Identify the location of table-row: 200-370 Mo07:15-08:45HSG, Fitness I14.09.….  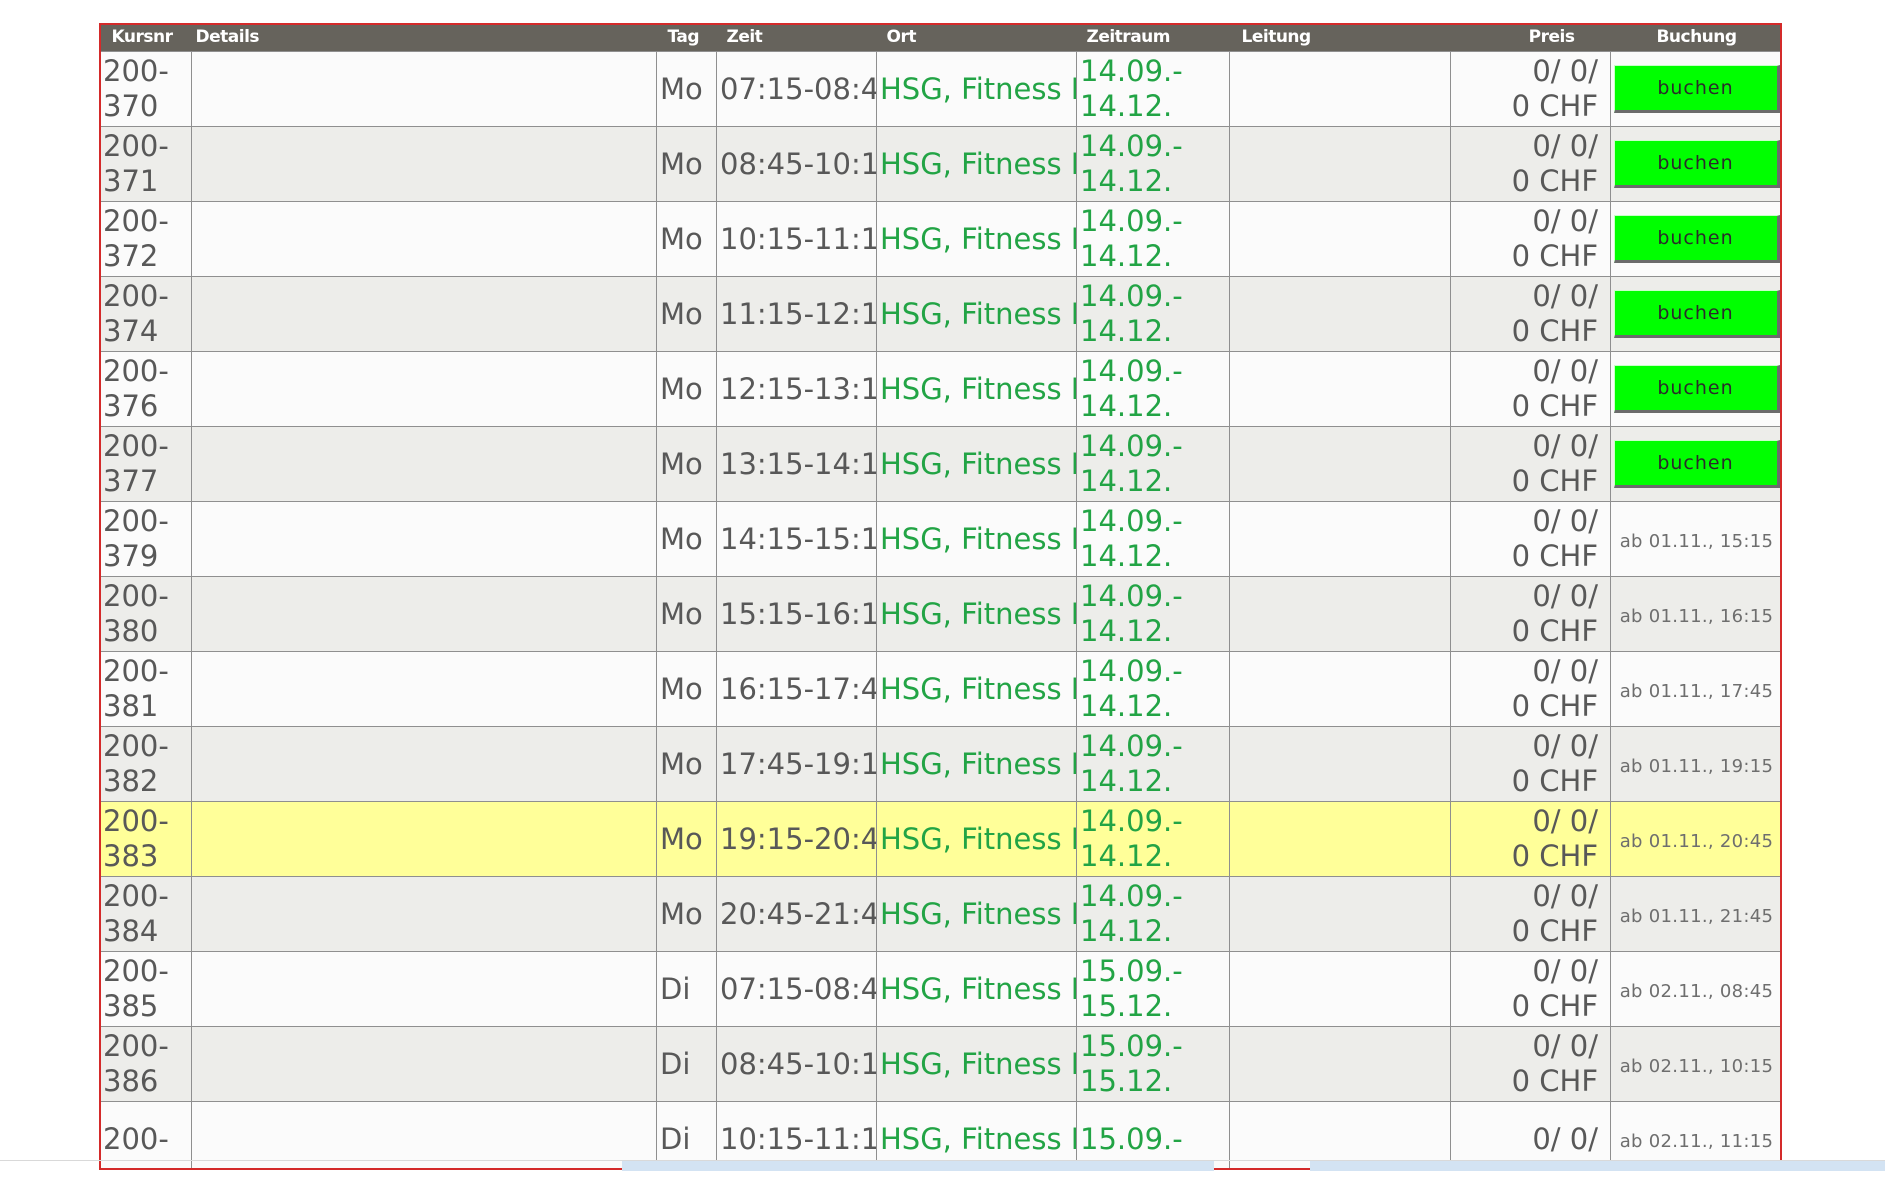
(940, 89).